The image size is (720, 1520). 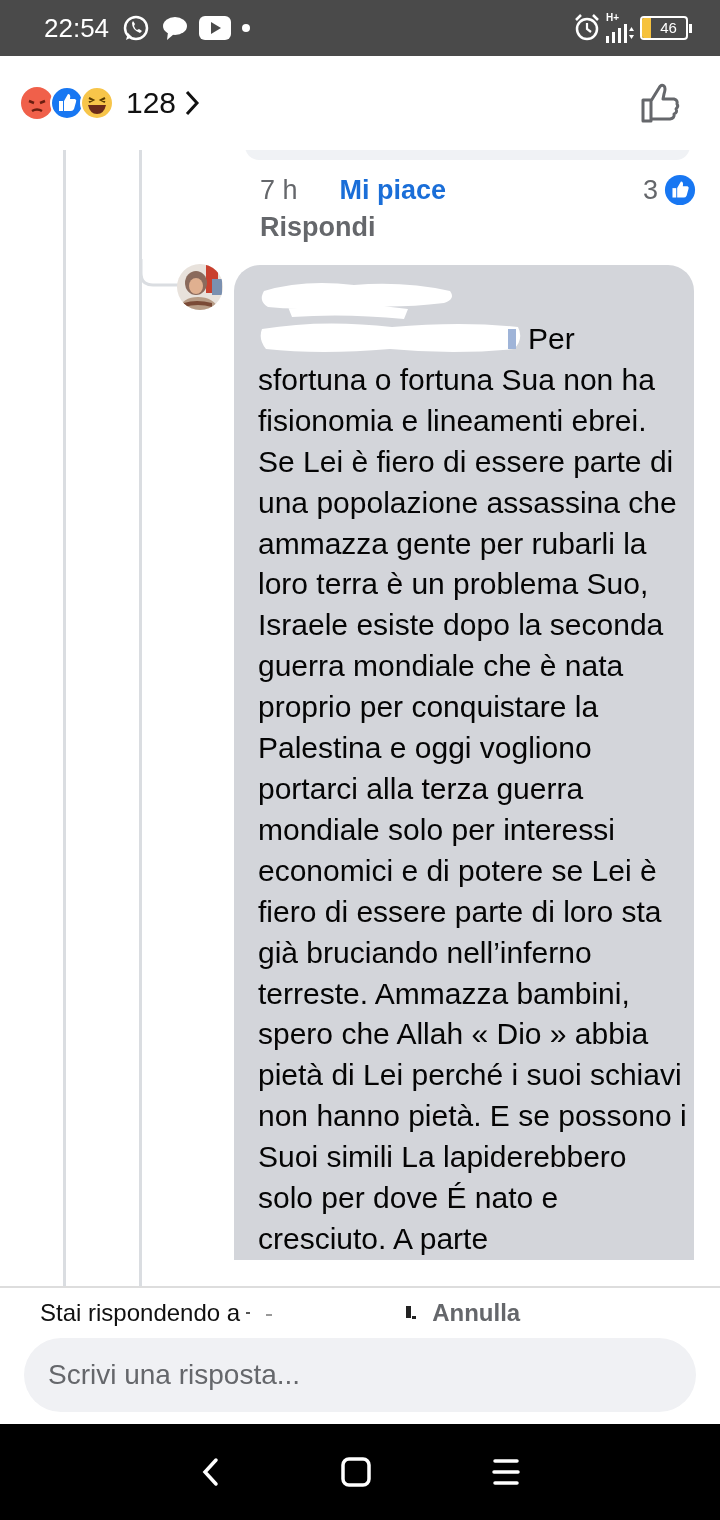 I want to click on like-link: Mi piace, so click(x=393, y=190).